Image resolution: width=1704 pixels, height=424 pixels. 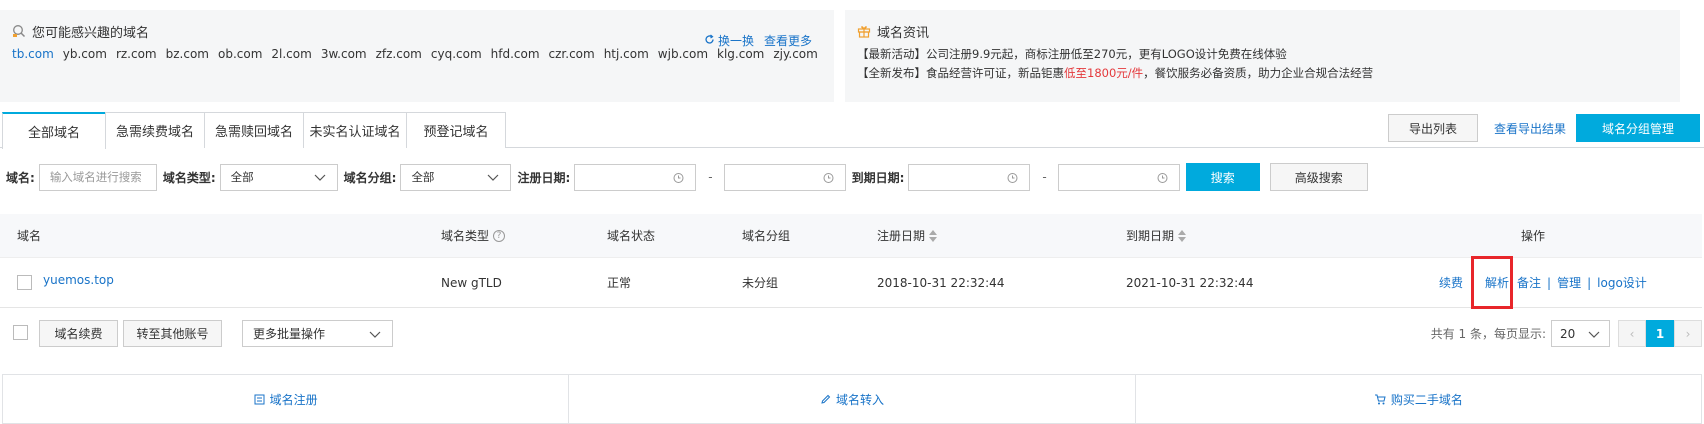 I want to click on recommended-domain: htj.com, so click(x=626, y=54).